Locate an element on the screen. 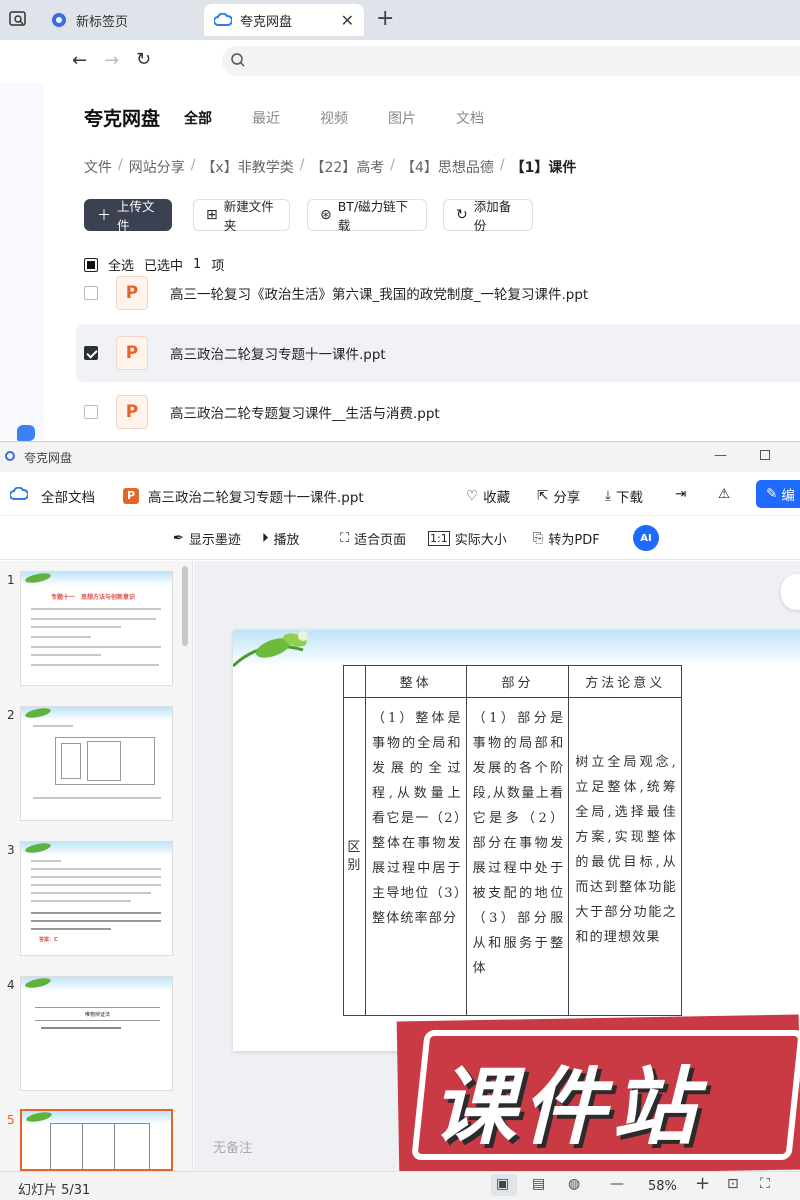 This screenshot has width=800, height=1200. new-tab-button: + is located at coordinates (385, 18).